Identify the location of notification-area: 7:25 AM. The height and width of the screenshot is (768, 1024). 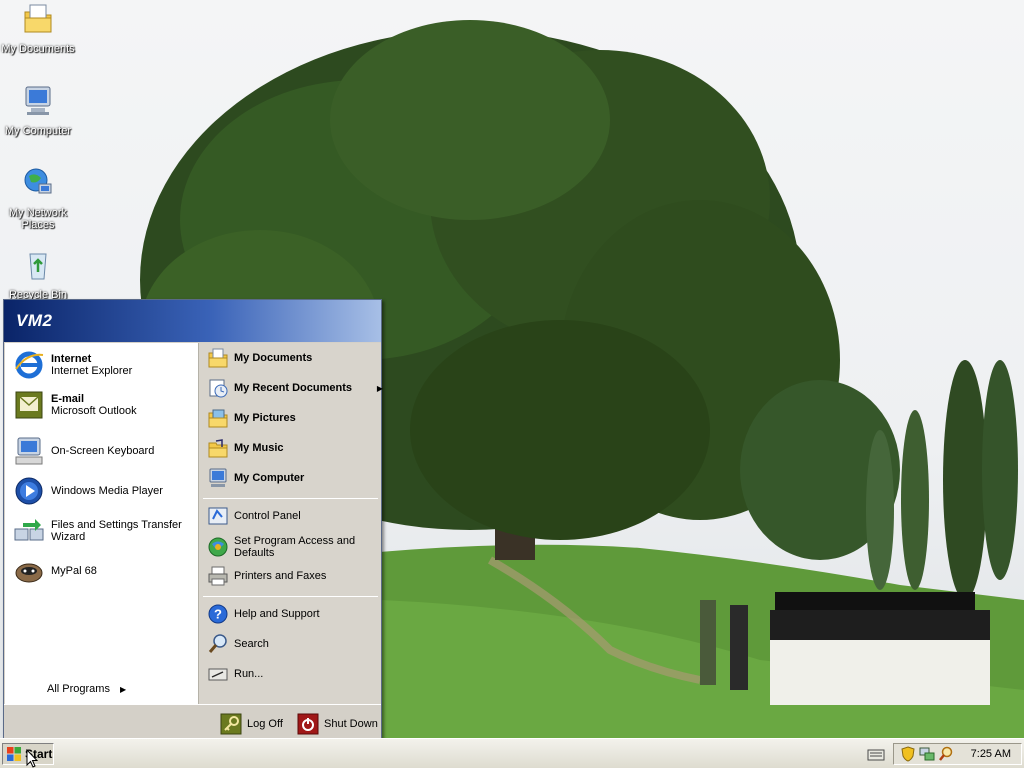
(957, 754).